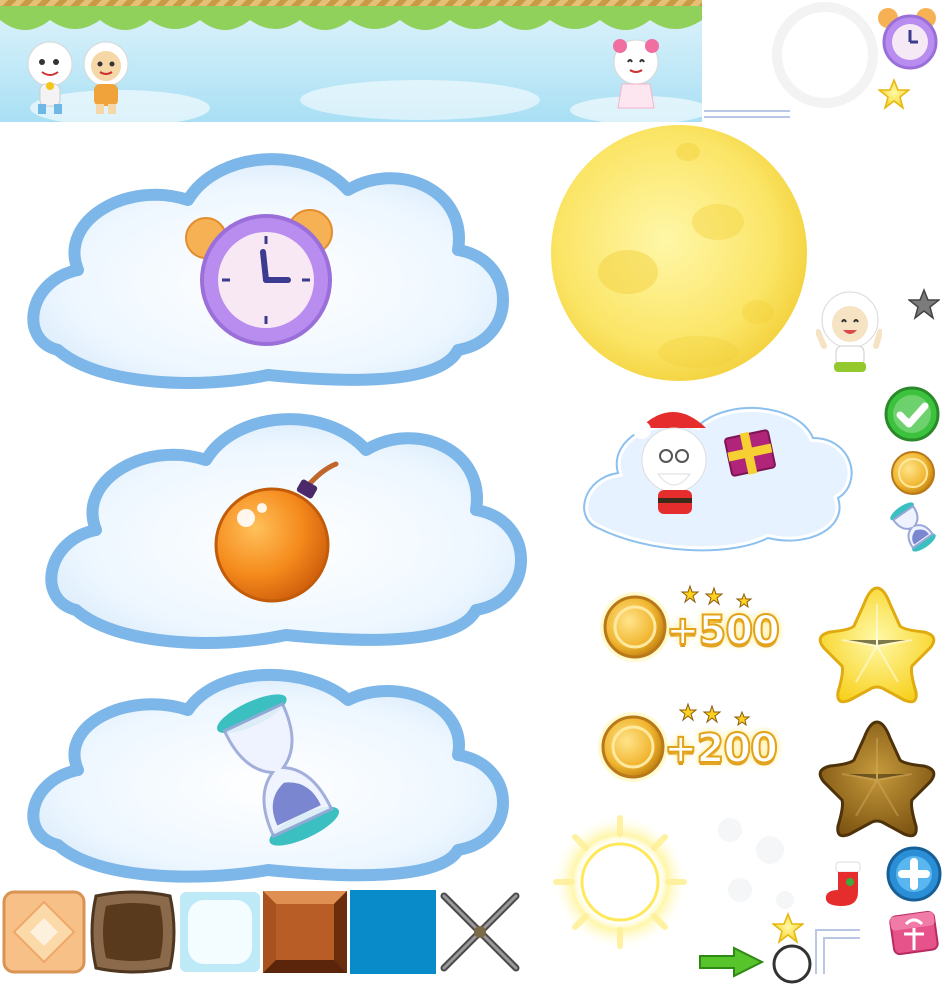  Describe the element at coordinates (480, 932) in the screenshot. I see `cross-sticks-icon` at that location.